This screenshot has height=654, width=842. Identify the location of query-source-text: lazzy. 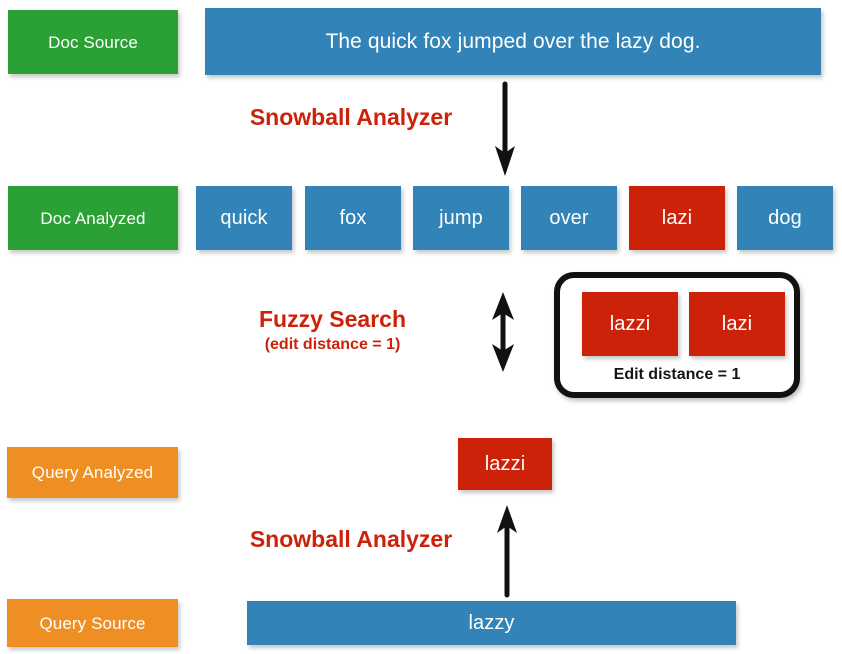
(491, 623).